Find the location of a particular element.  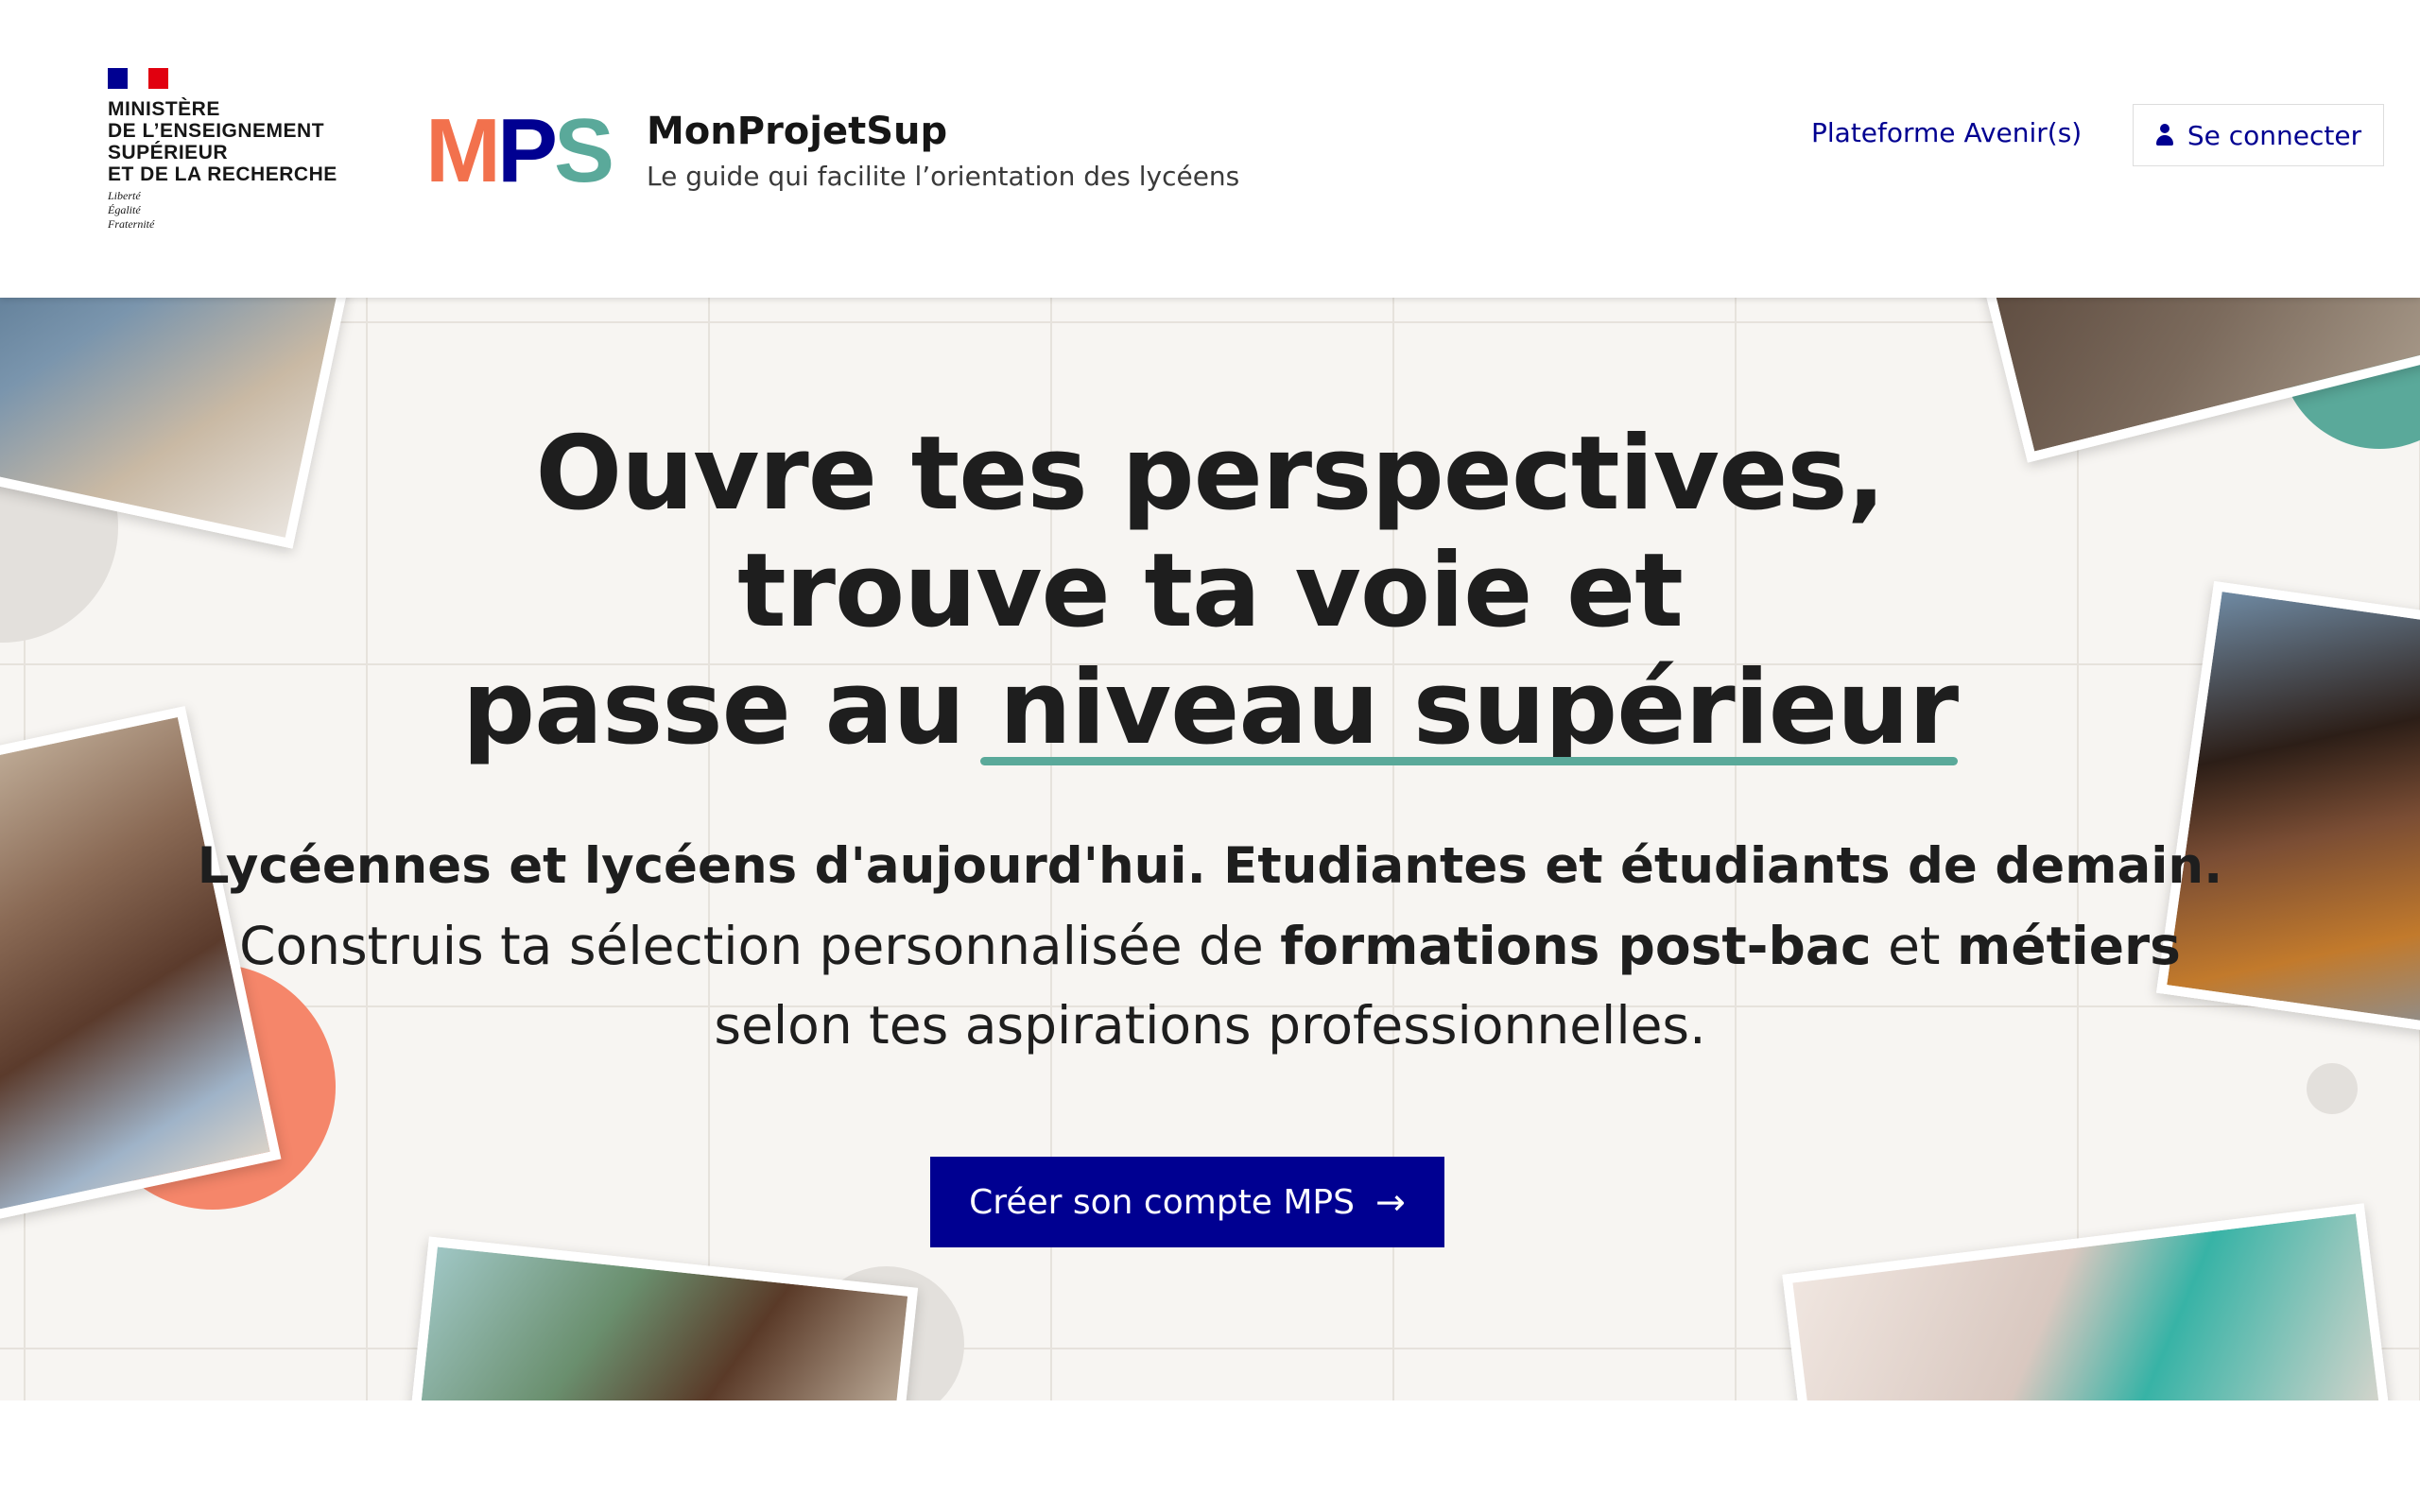

site-name: MonProjetSup is located at coordinates (797, 131).